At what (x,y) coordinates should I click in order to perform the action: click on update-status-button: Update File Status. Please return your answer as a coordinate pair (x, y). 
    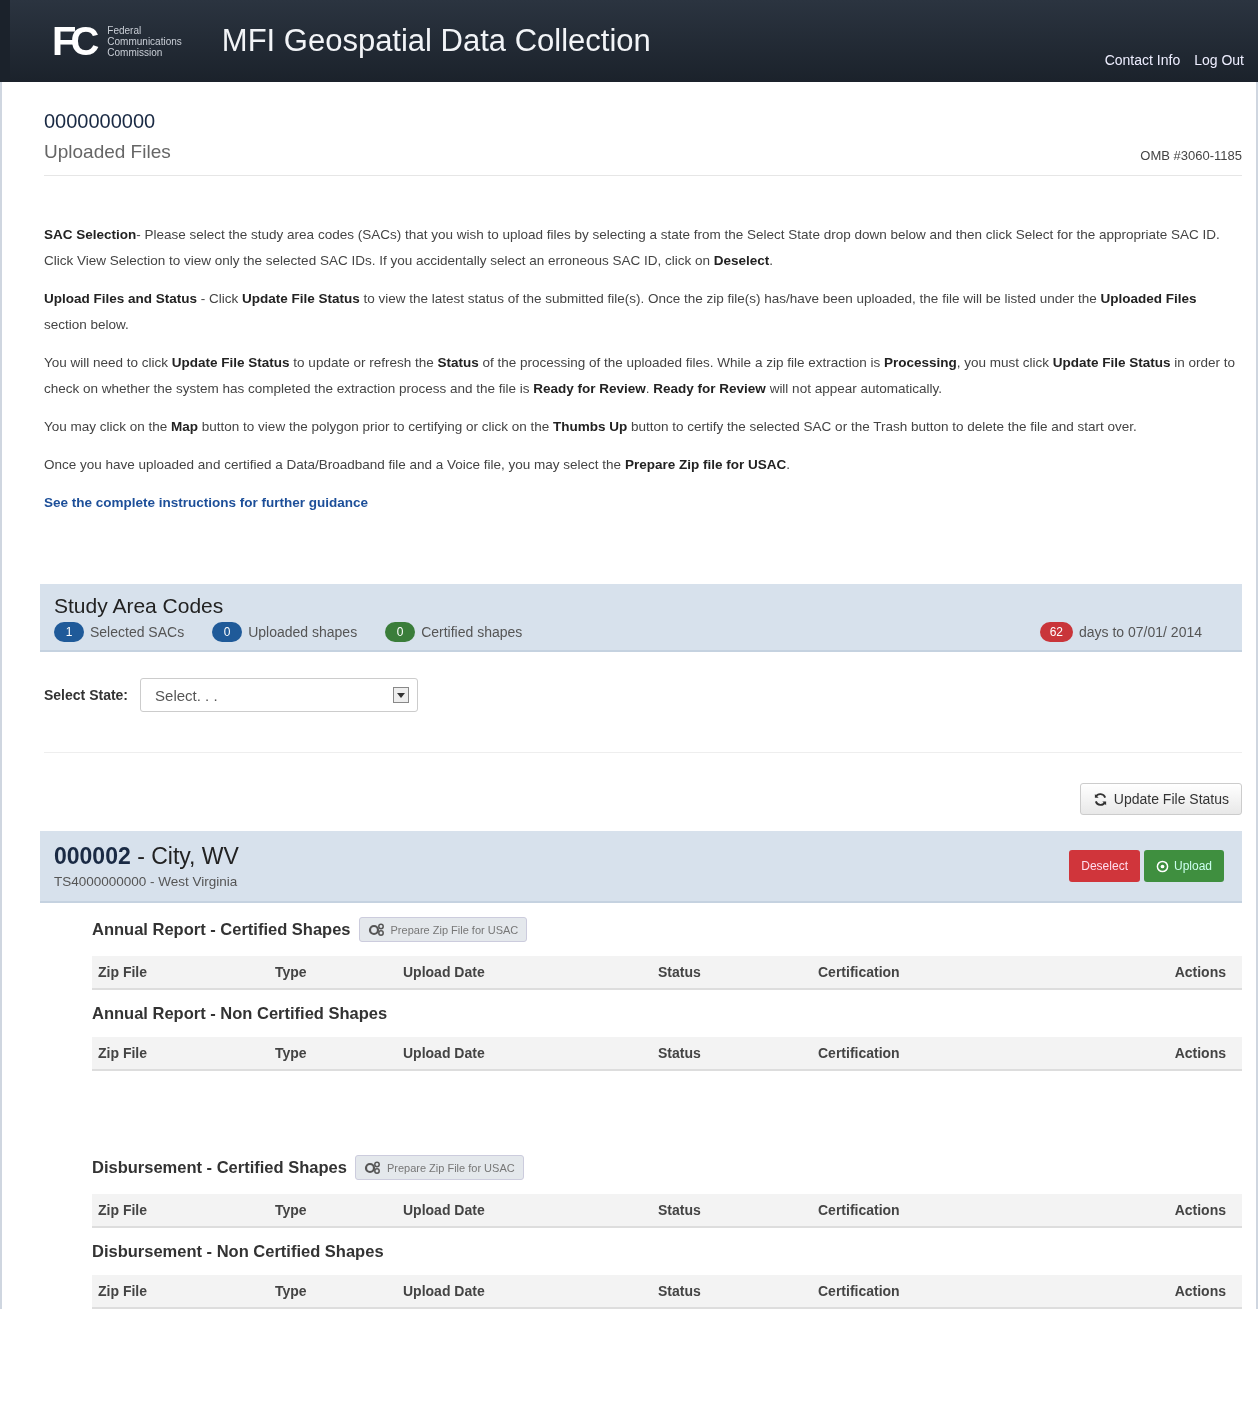
    Looking at the image, I should click on (1160, 799).